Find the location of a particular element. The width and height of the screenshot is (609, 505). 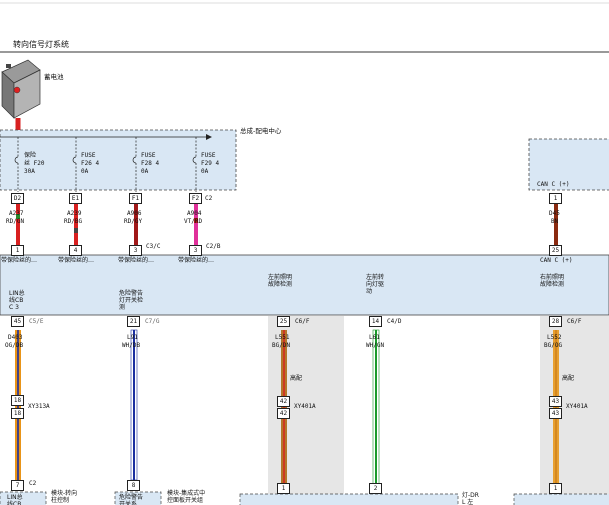

battery-icon is located at coordinates (21, 89).